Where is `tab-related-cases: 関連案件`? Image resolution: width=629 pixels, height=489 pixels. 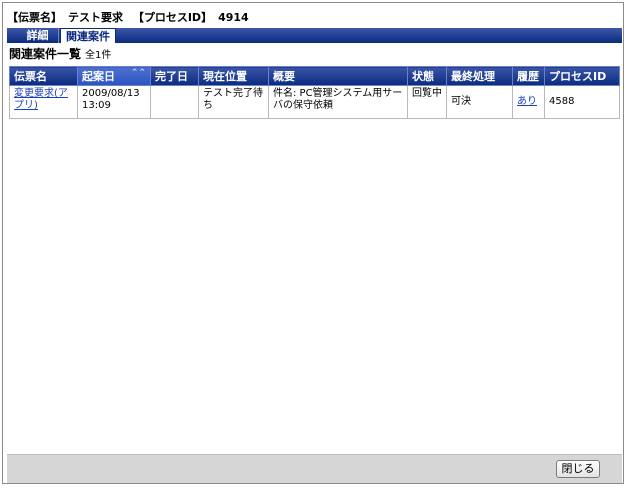 tab-related-cases: 関連案件 is located at coordinates (88, 35).